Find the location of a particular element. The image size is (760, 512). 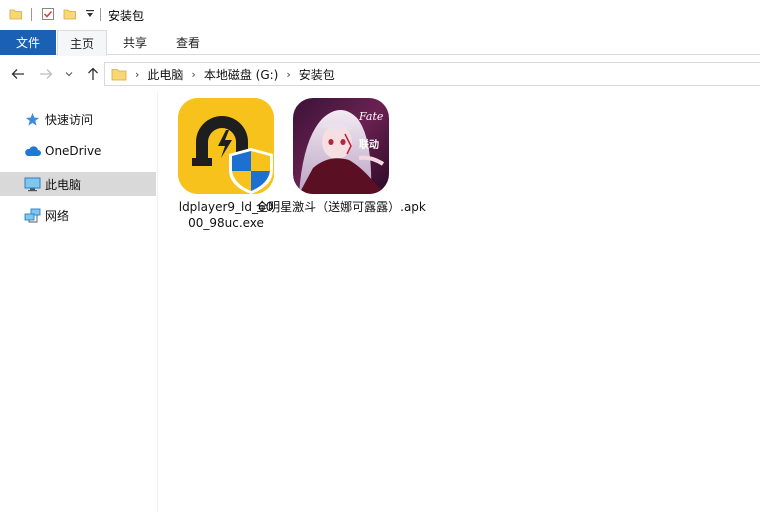

recent-locations-chevron-icon is located at coordinates (69, 74).